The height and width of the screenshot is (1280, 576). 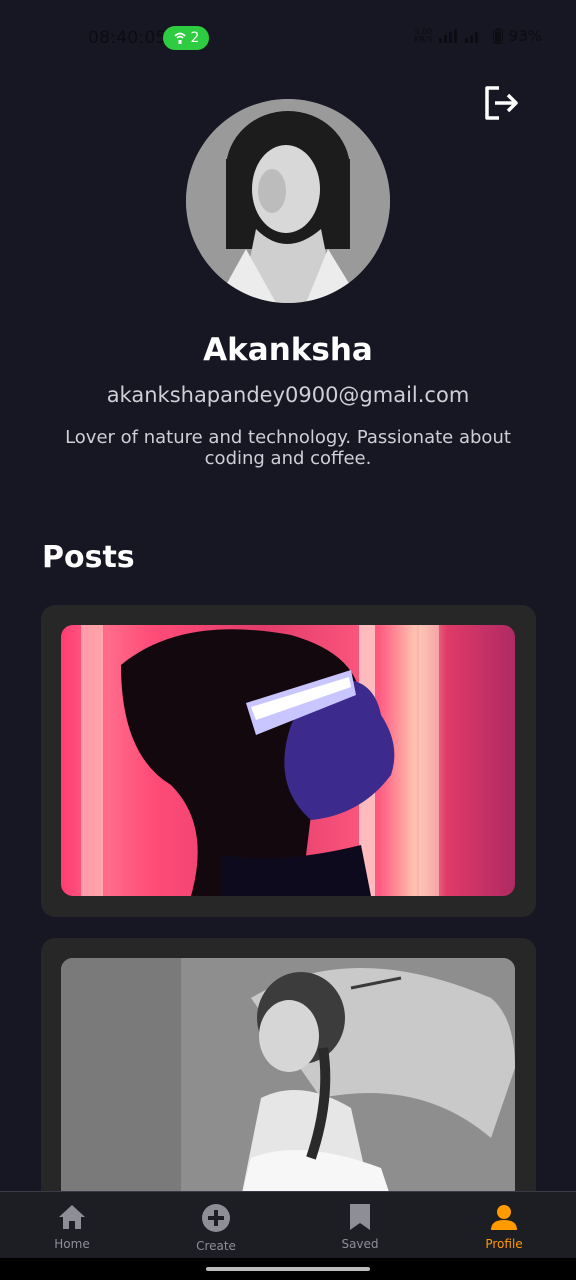 I want to click on net-speed: 5.00 KB/S, so click(x=423, y=35).